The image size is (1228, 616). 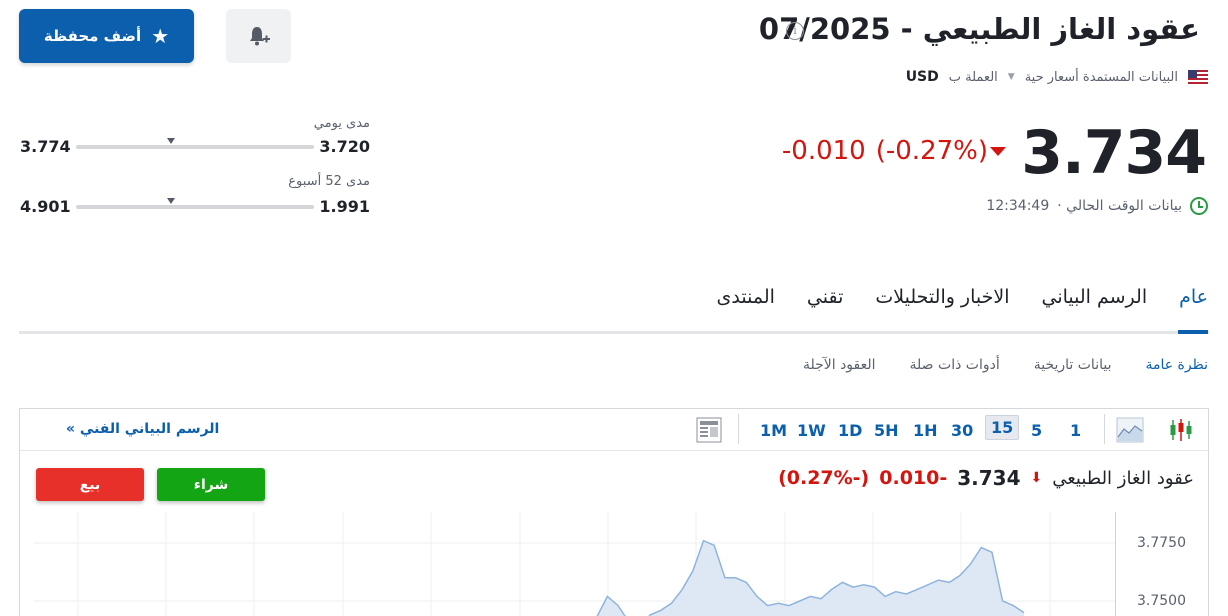 What do you see at coordinates (886, 430) in the screenshot?
I see `timeframe-5h: 5H` at bounding box center [886, 430].